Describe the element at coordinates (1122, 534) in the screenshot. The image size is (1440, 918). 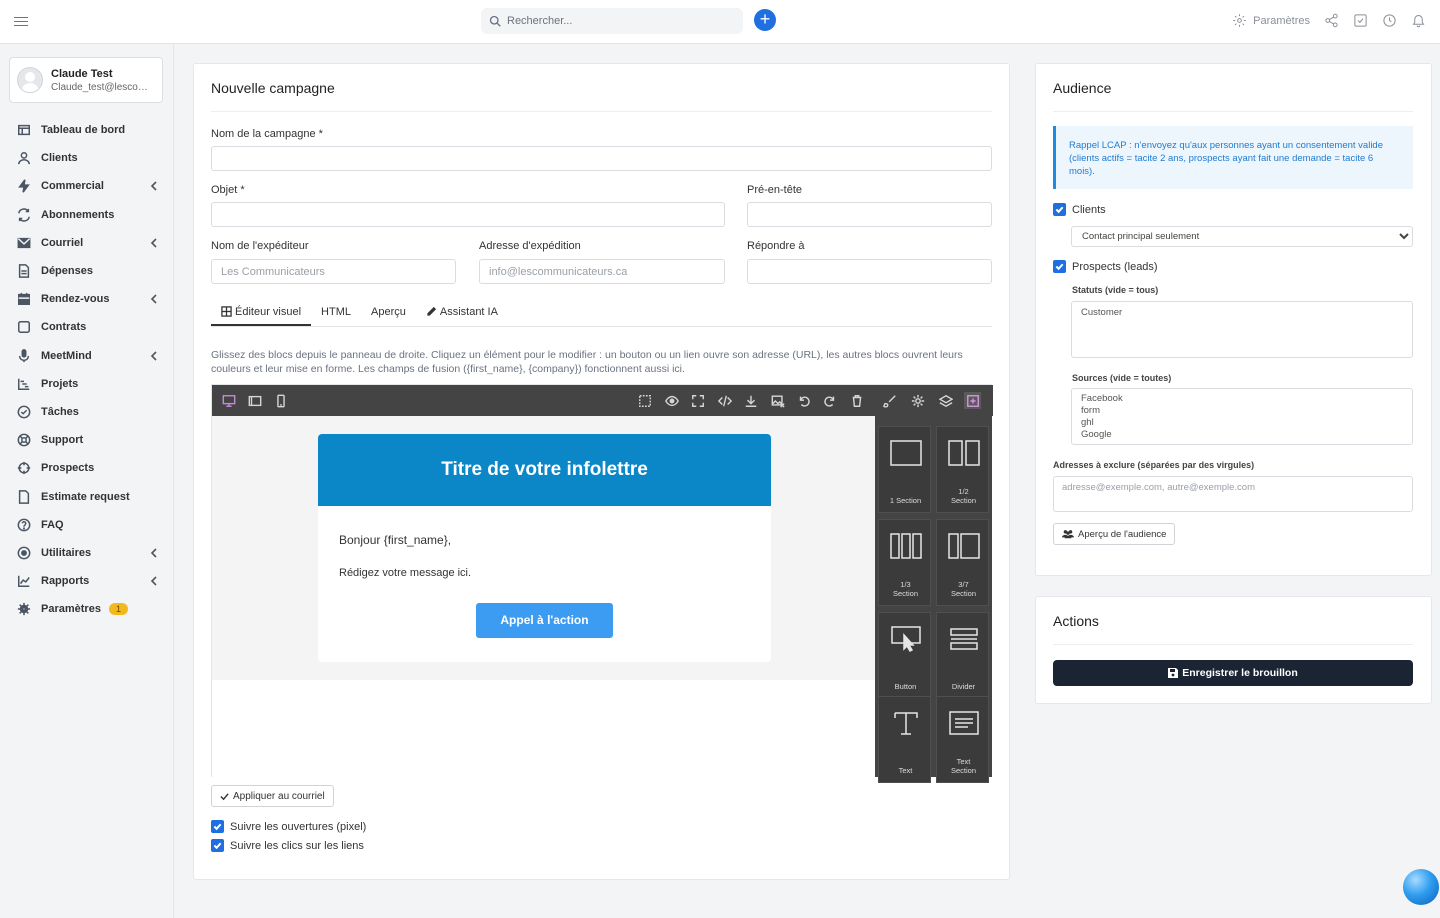
I see `audience-preview-label: Aperçu de l'audience` at that location.